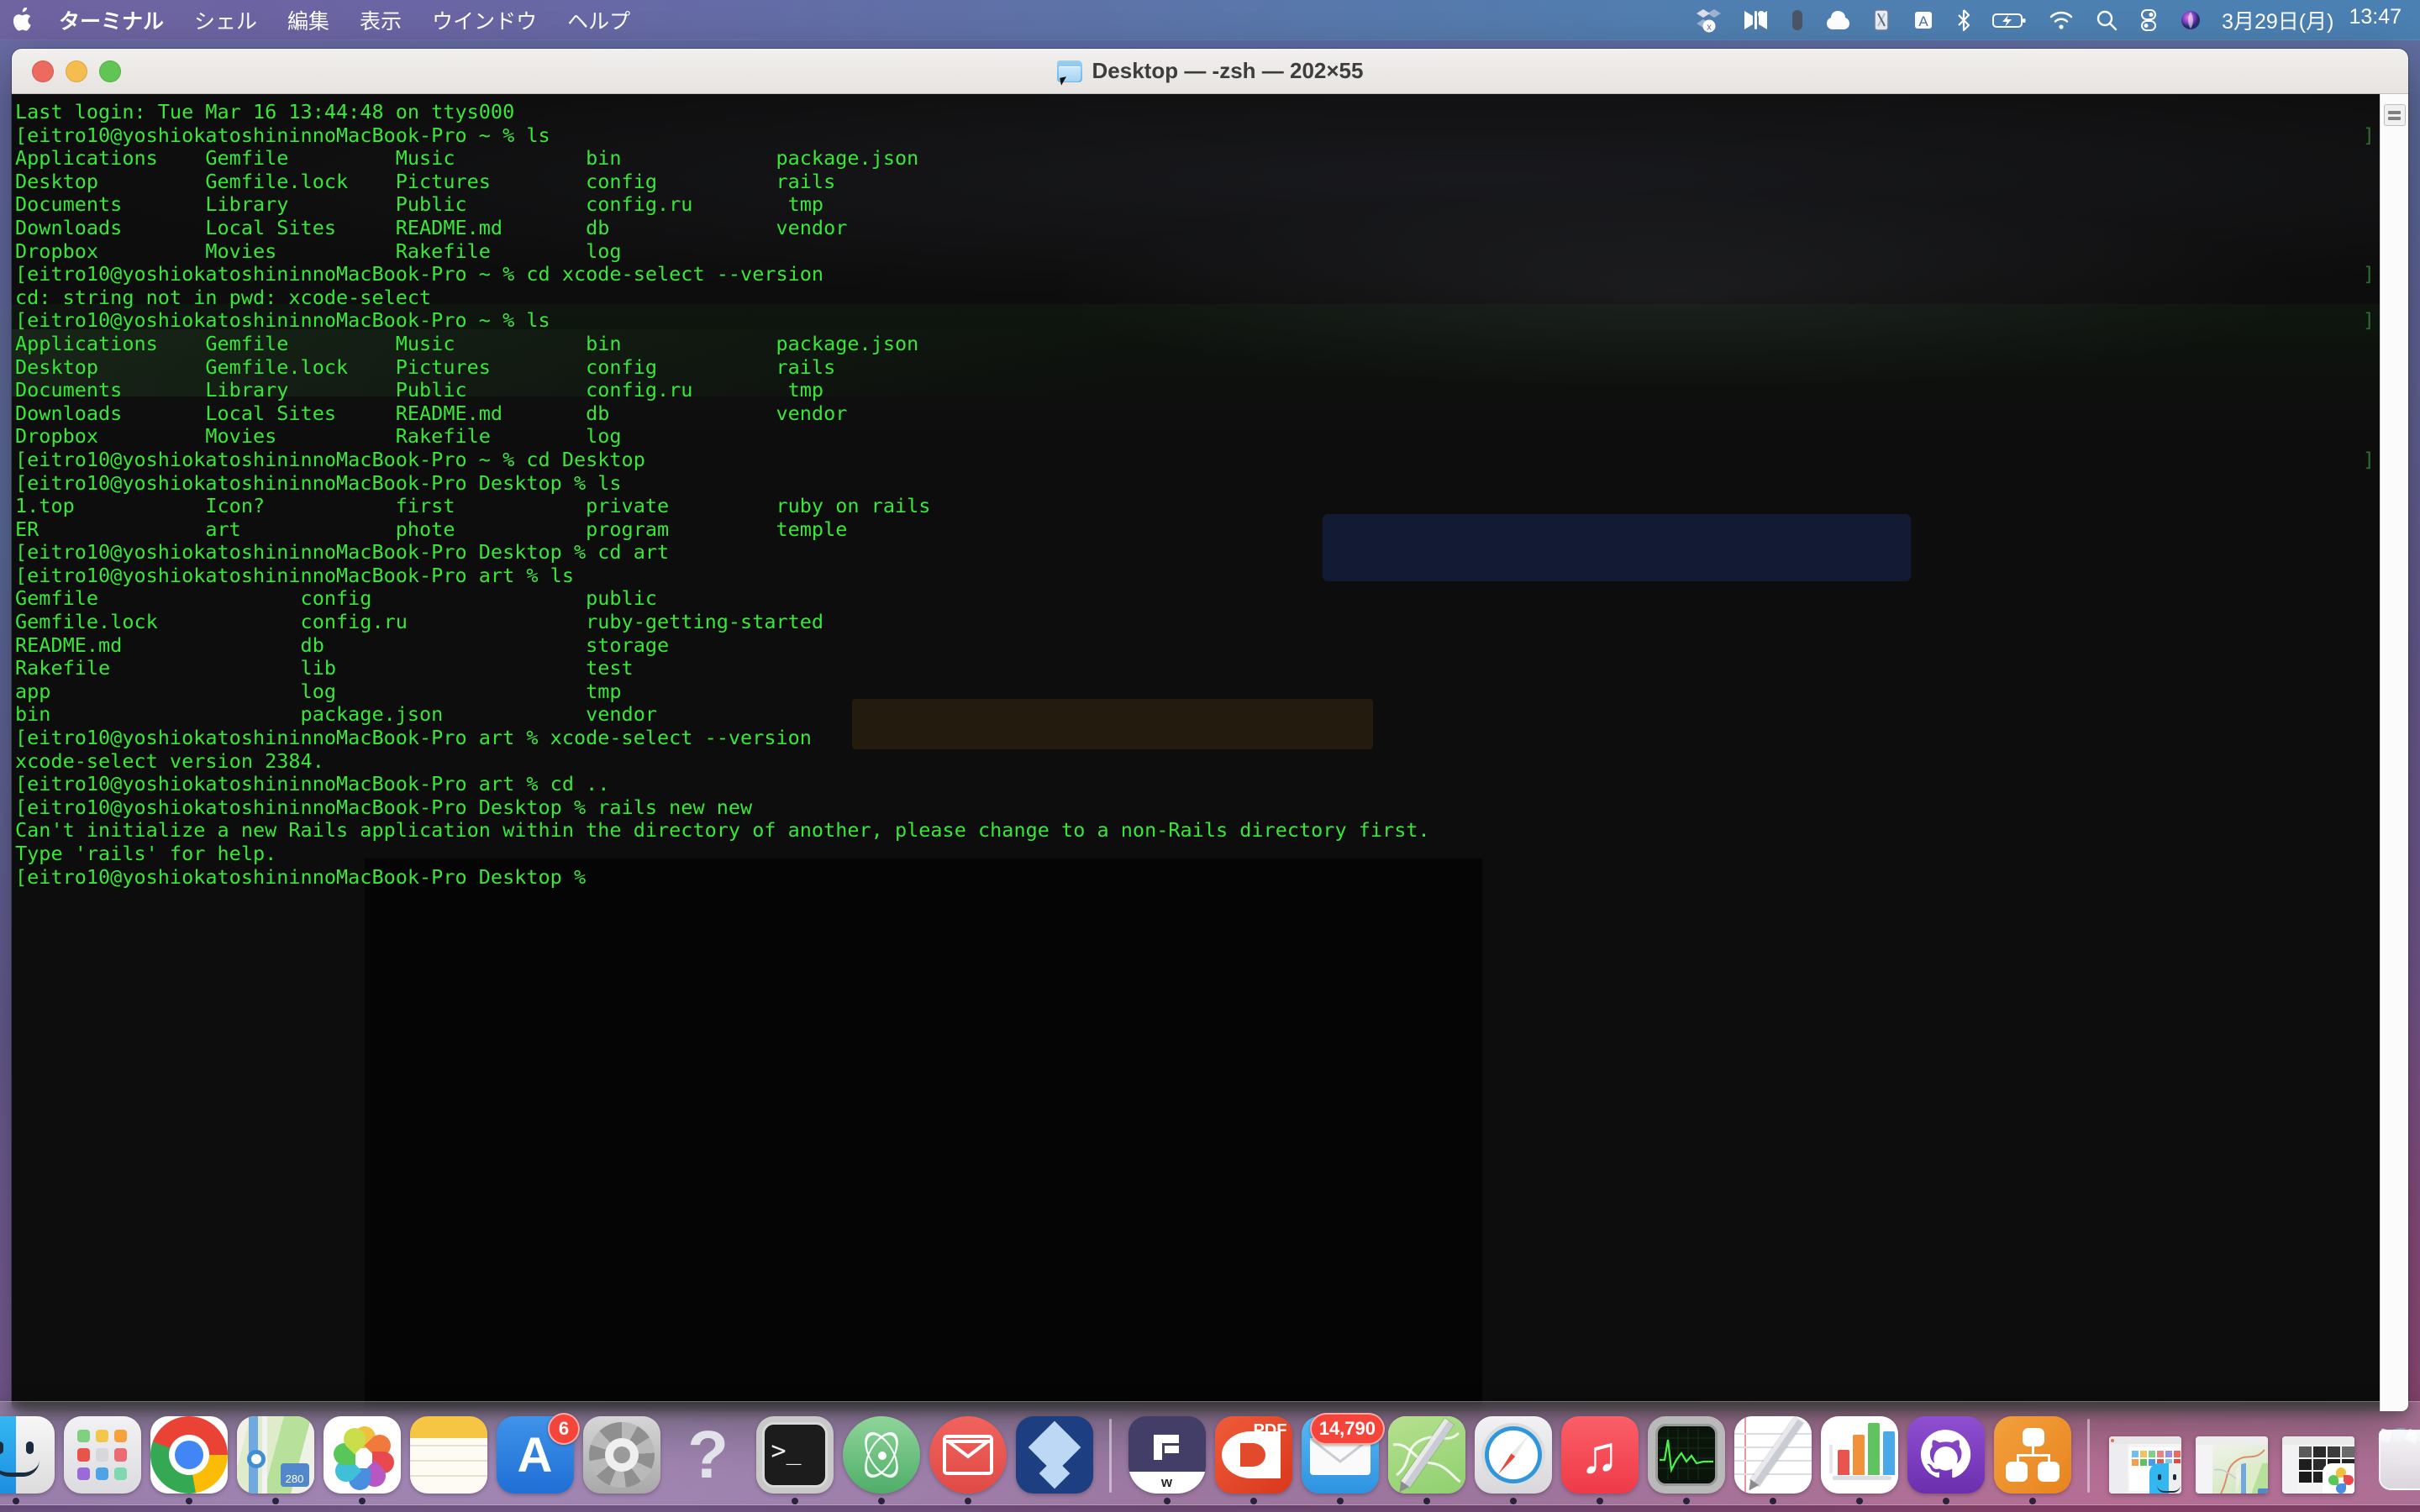 The width and height of the screenshot is (2420, 1512). Describe the element at coordinates (1838, 20) in the screenshot. I see `cloud-icon` at that location.